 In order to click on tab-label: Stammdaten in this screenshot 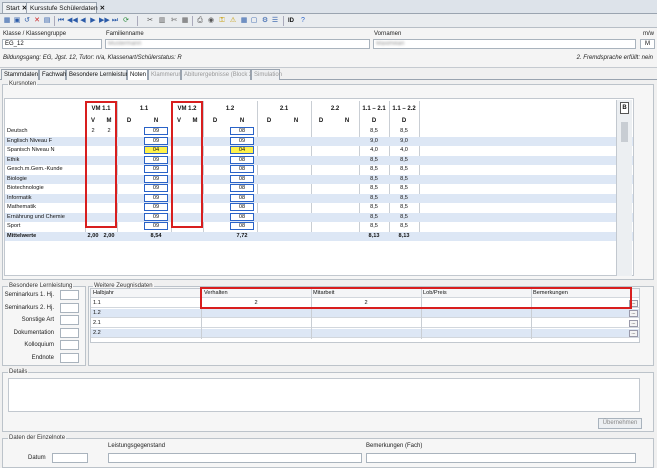, I will do `click(21, 75)`.